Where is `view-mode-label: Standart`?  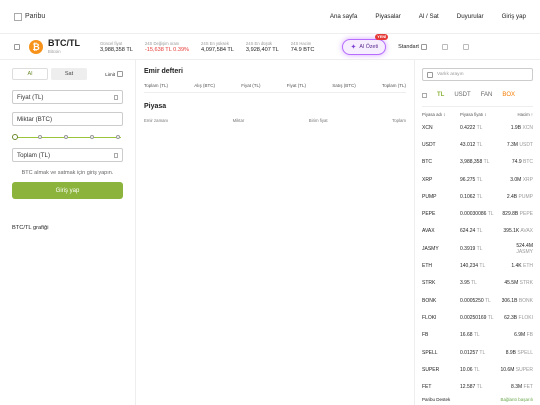
view-mode-label: Standart is located at coordinates (408, 46).